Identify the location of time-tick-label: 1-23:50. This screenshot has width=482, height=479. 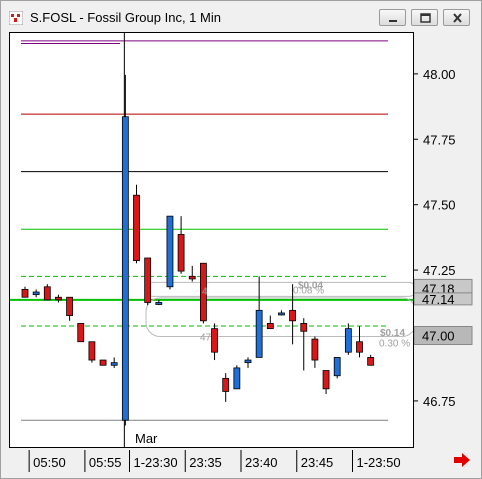
(379, 462).